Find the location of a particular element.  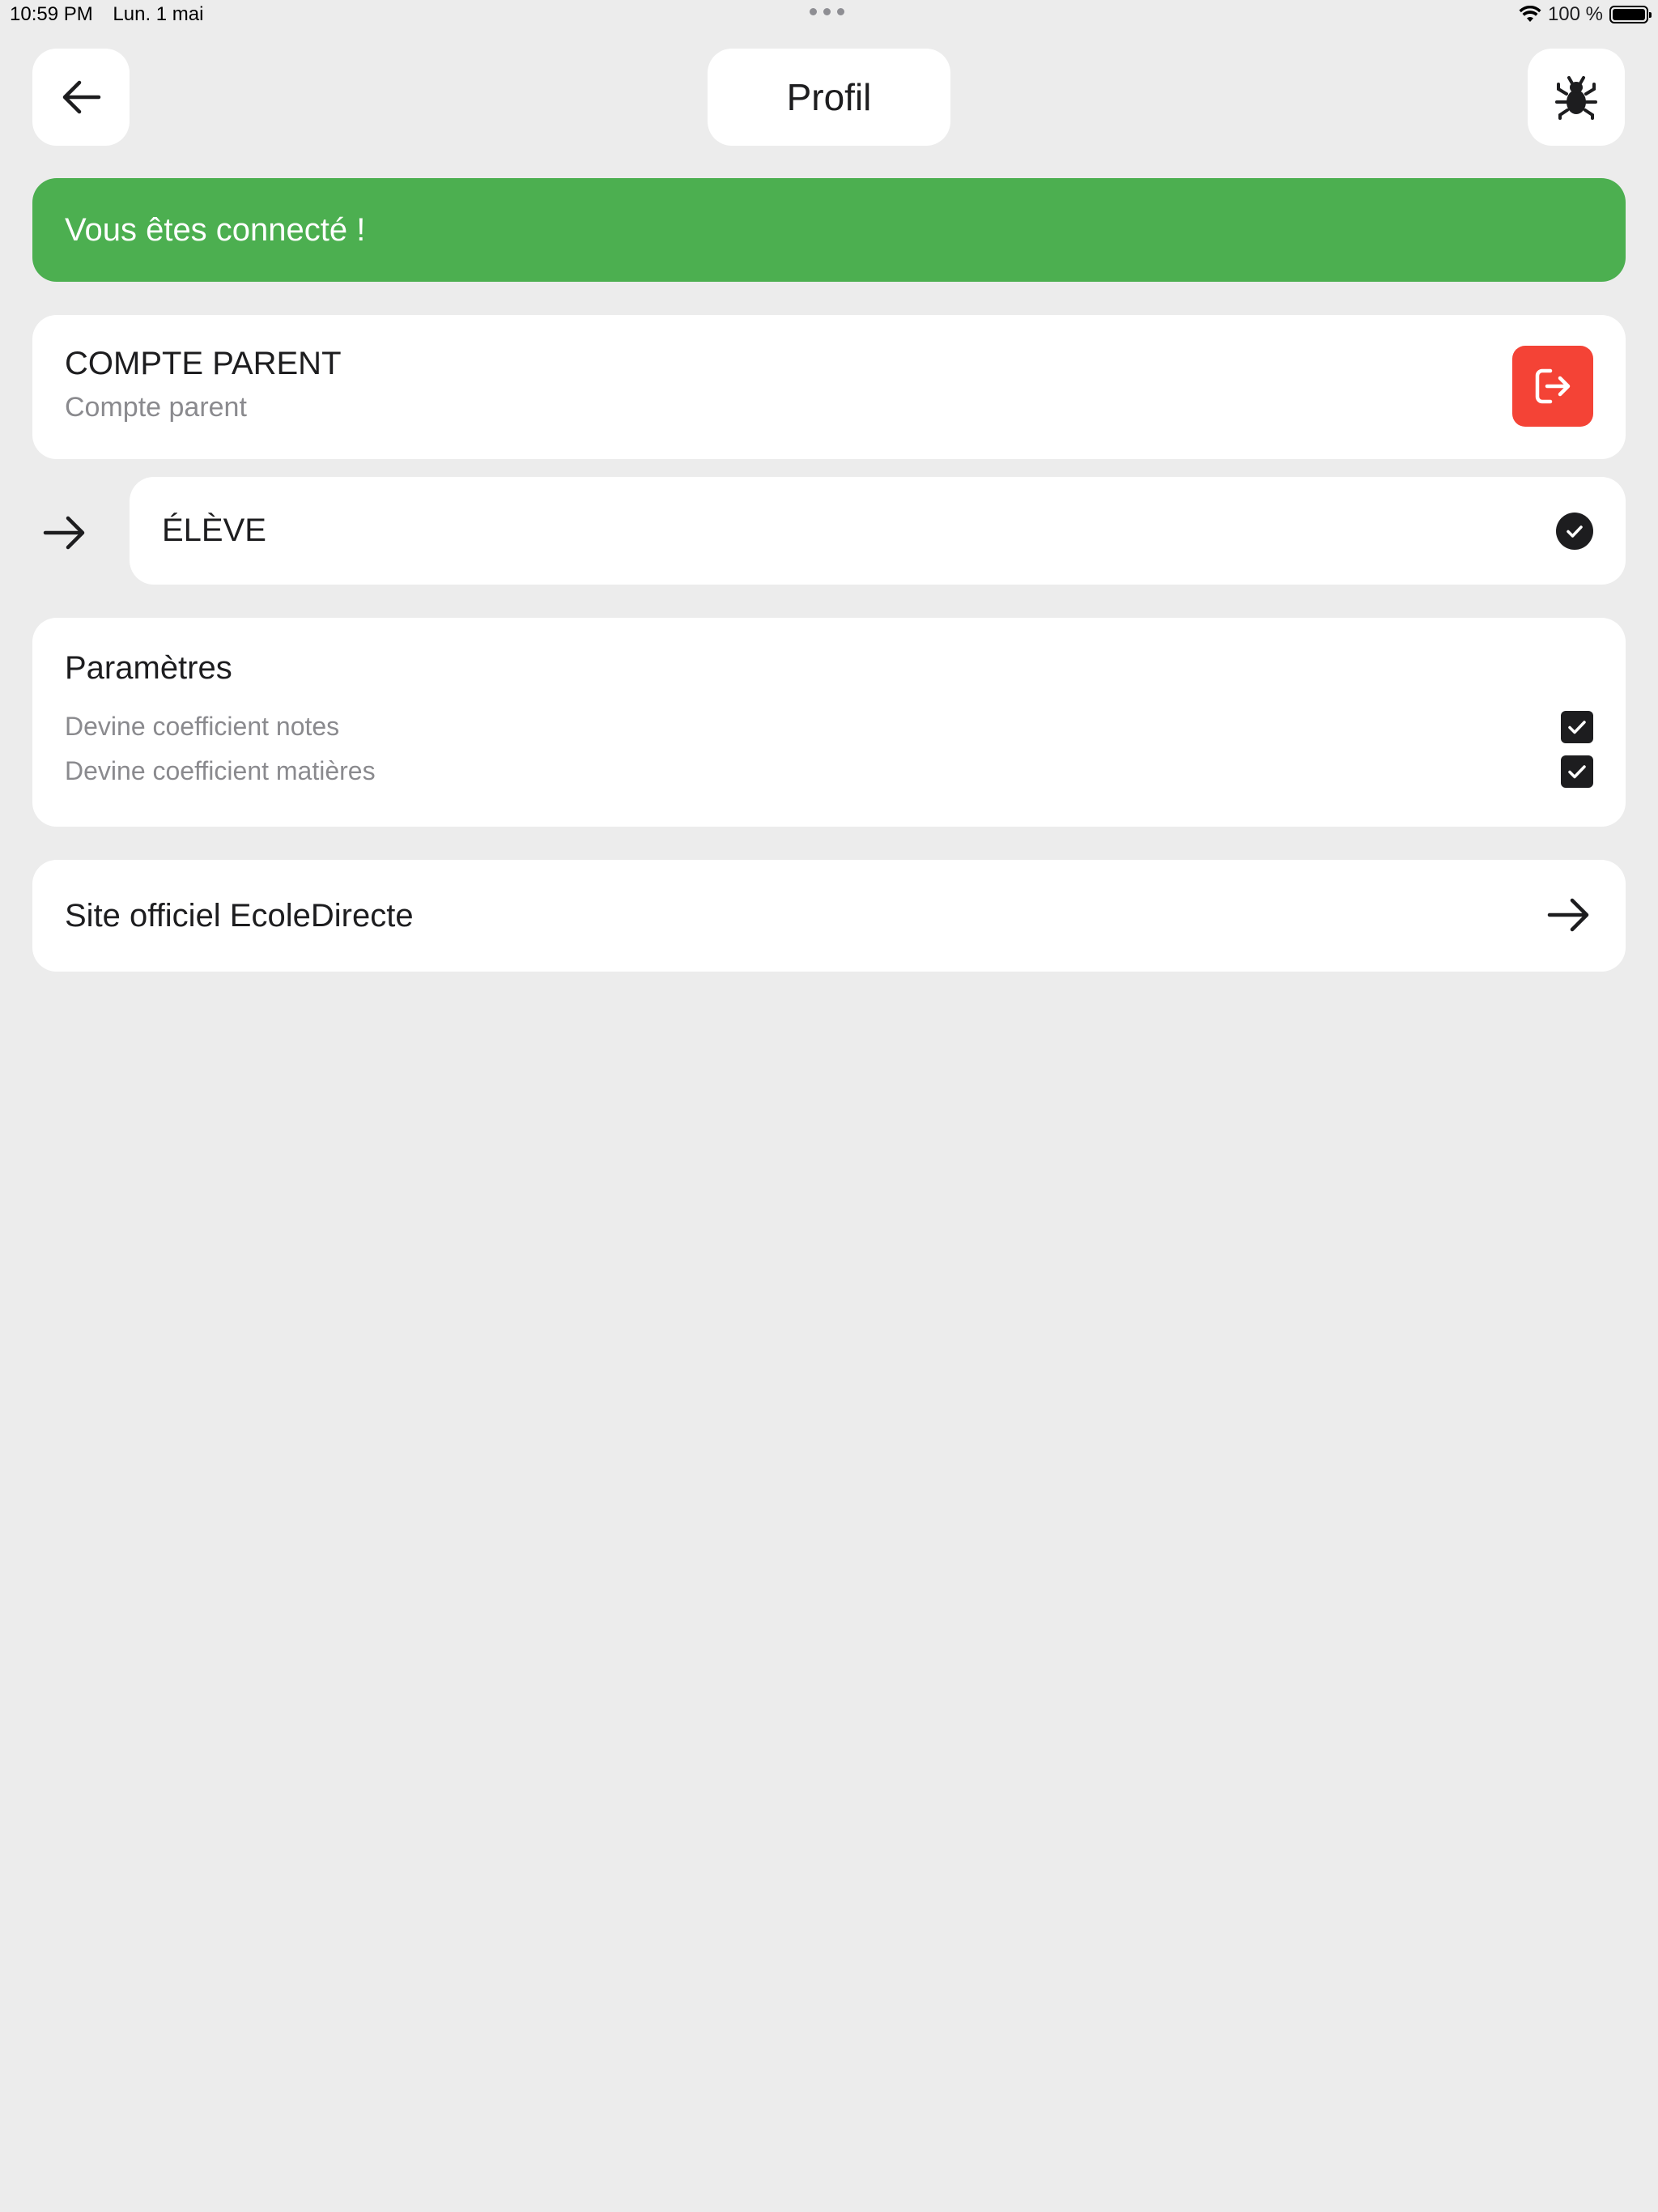

status-time-date: 10:59 PM Lun. 1 mai is located at coordinates (114, 14).